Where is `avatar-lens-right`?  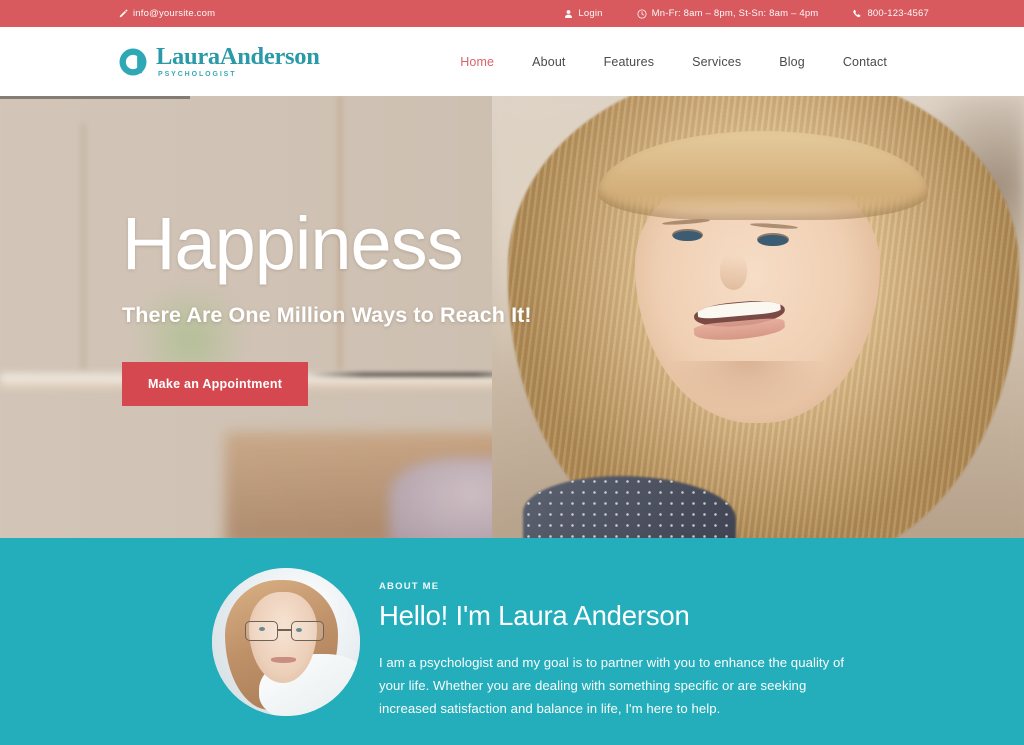 avatar-lens-right is located at coordinates (307, 631).